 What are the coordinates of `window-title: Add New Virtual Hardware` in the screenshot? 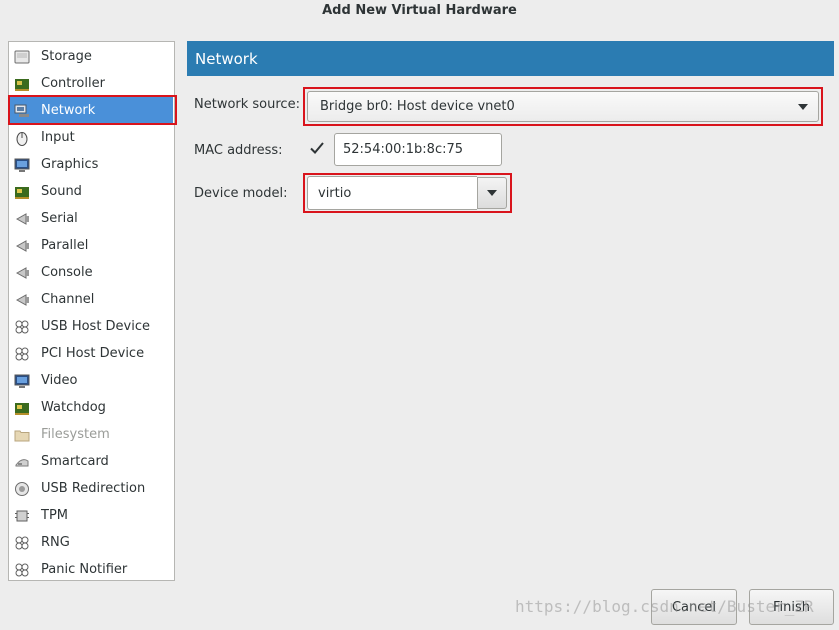 It's located at (419, 10).